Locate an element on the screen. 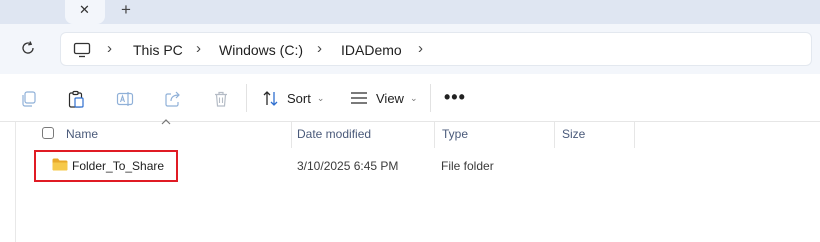  copy-icon is located at coordinates (29, 99).